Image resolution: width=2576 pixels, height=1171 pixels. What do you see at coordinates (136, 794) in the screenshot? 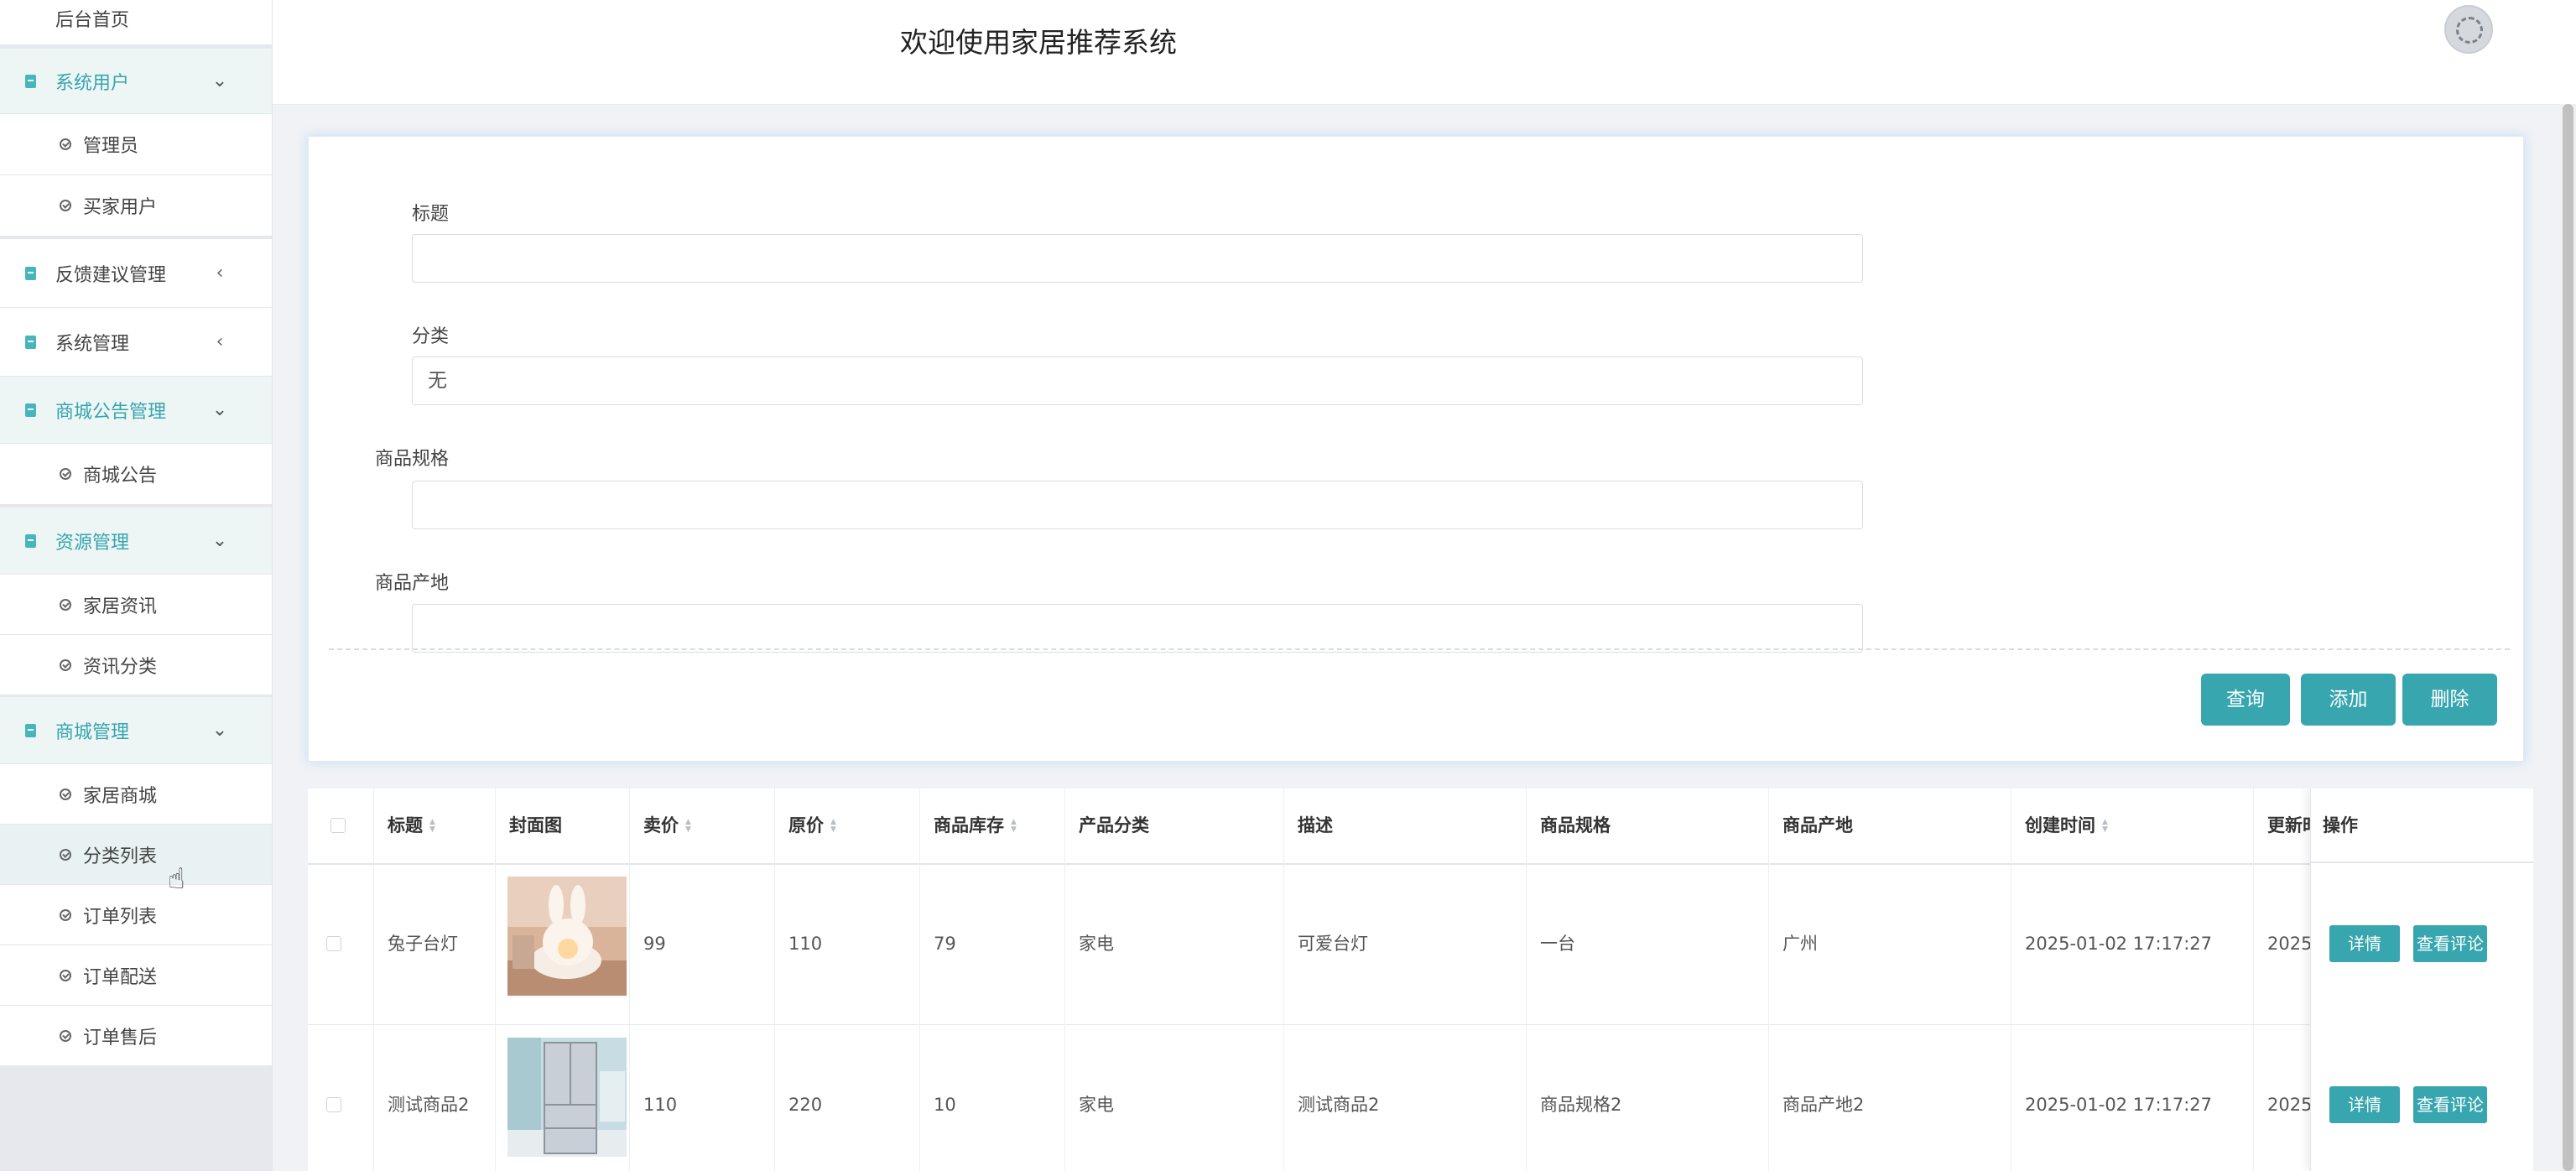
I see `sidebar-item-mall: 家居商城` at bounding box center [136, 794].